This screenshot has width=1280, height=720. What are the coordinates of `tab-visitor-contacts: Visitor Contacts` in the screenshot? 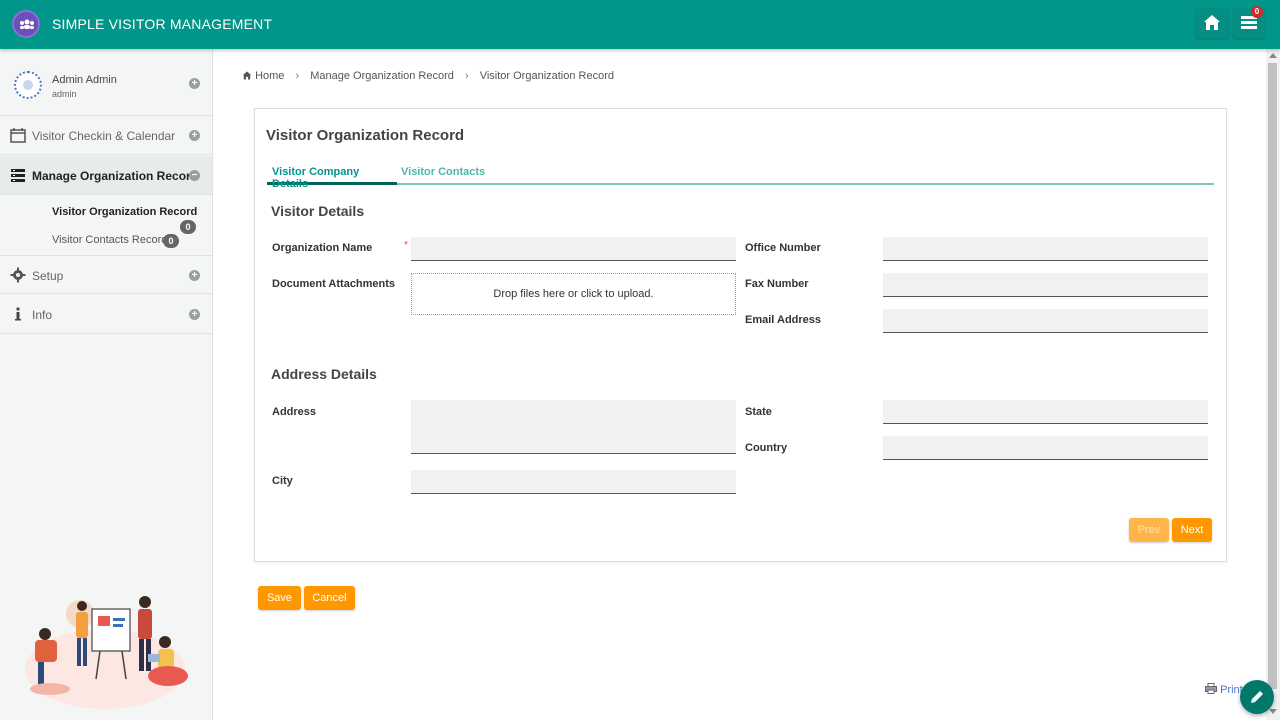 It's located at (443, 172).